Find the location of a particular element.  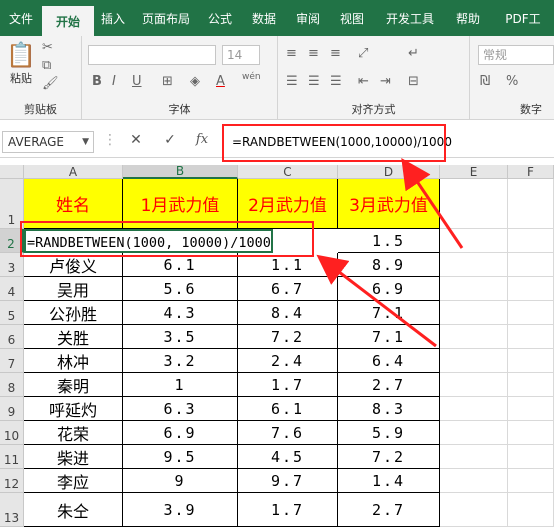

row-header: 10 is located at coordinates (12, 433).